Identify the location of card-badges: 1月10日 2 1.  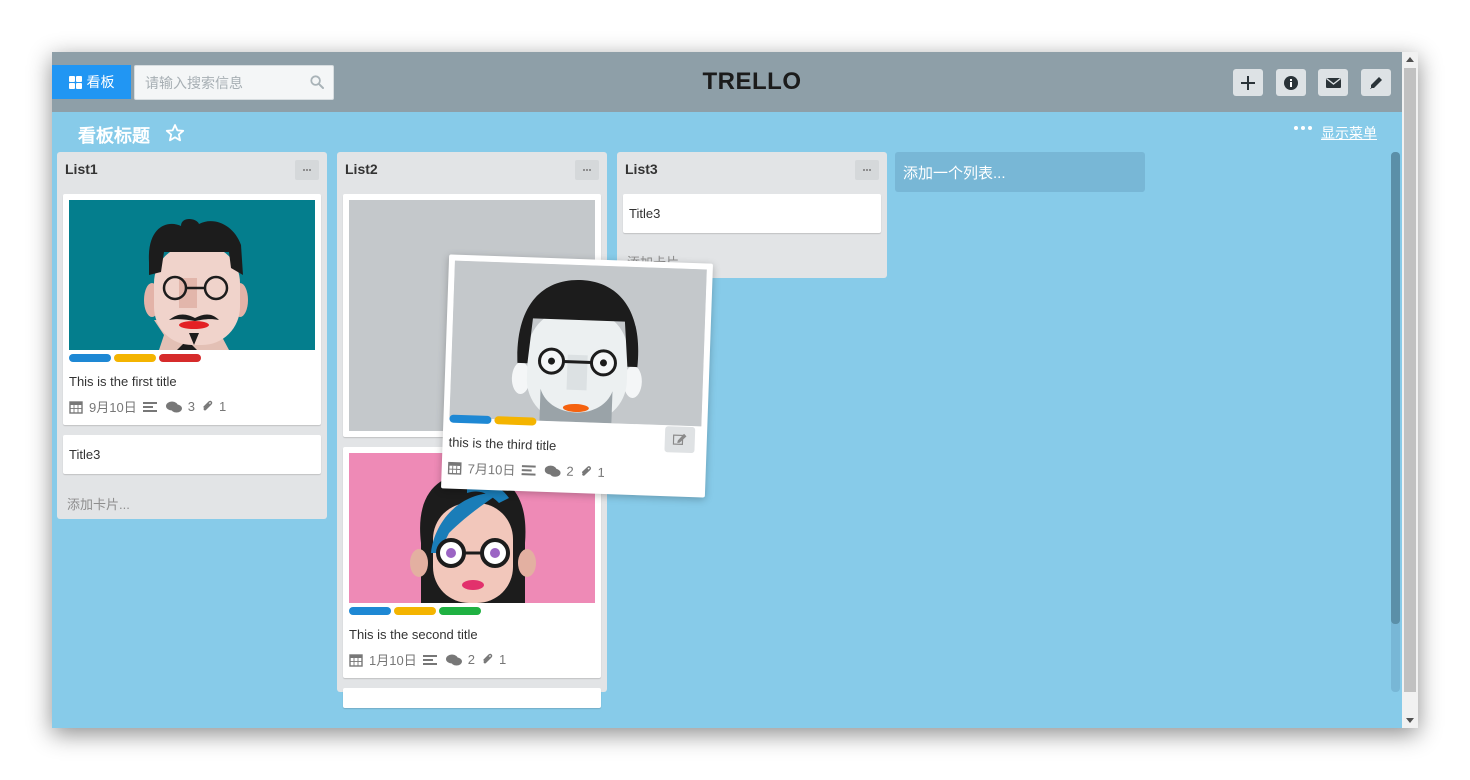
(430, 659).